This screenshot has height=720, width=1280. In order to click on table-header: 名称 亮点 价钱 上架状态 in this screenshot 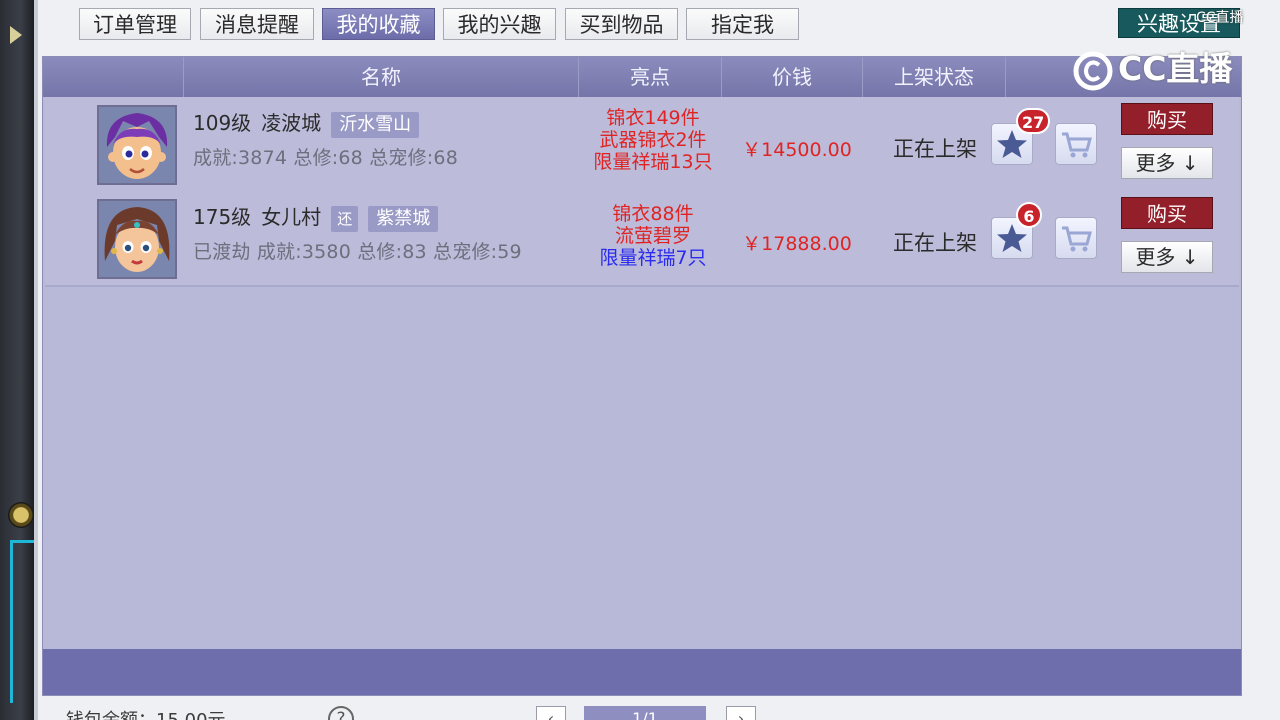, I will do `click(642, 77)`.